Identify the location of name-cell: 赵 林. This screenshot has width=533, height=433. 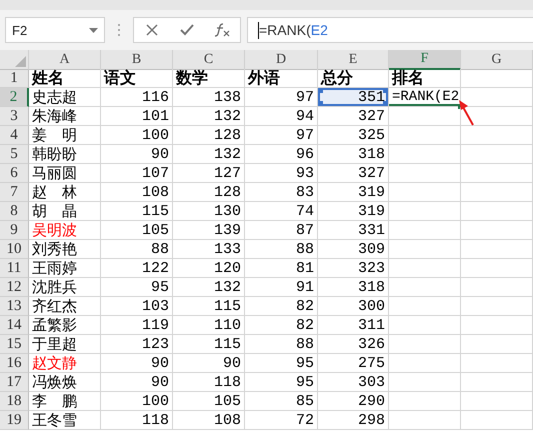
(65, 192).